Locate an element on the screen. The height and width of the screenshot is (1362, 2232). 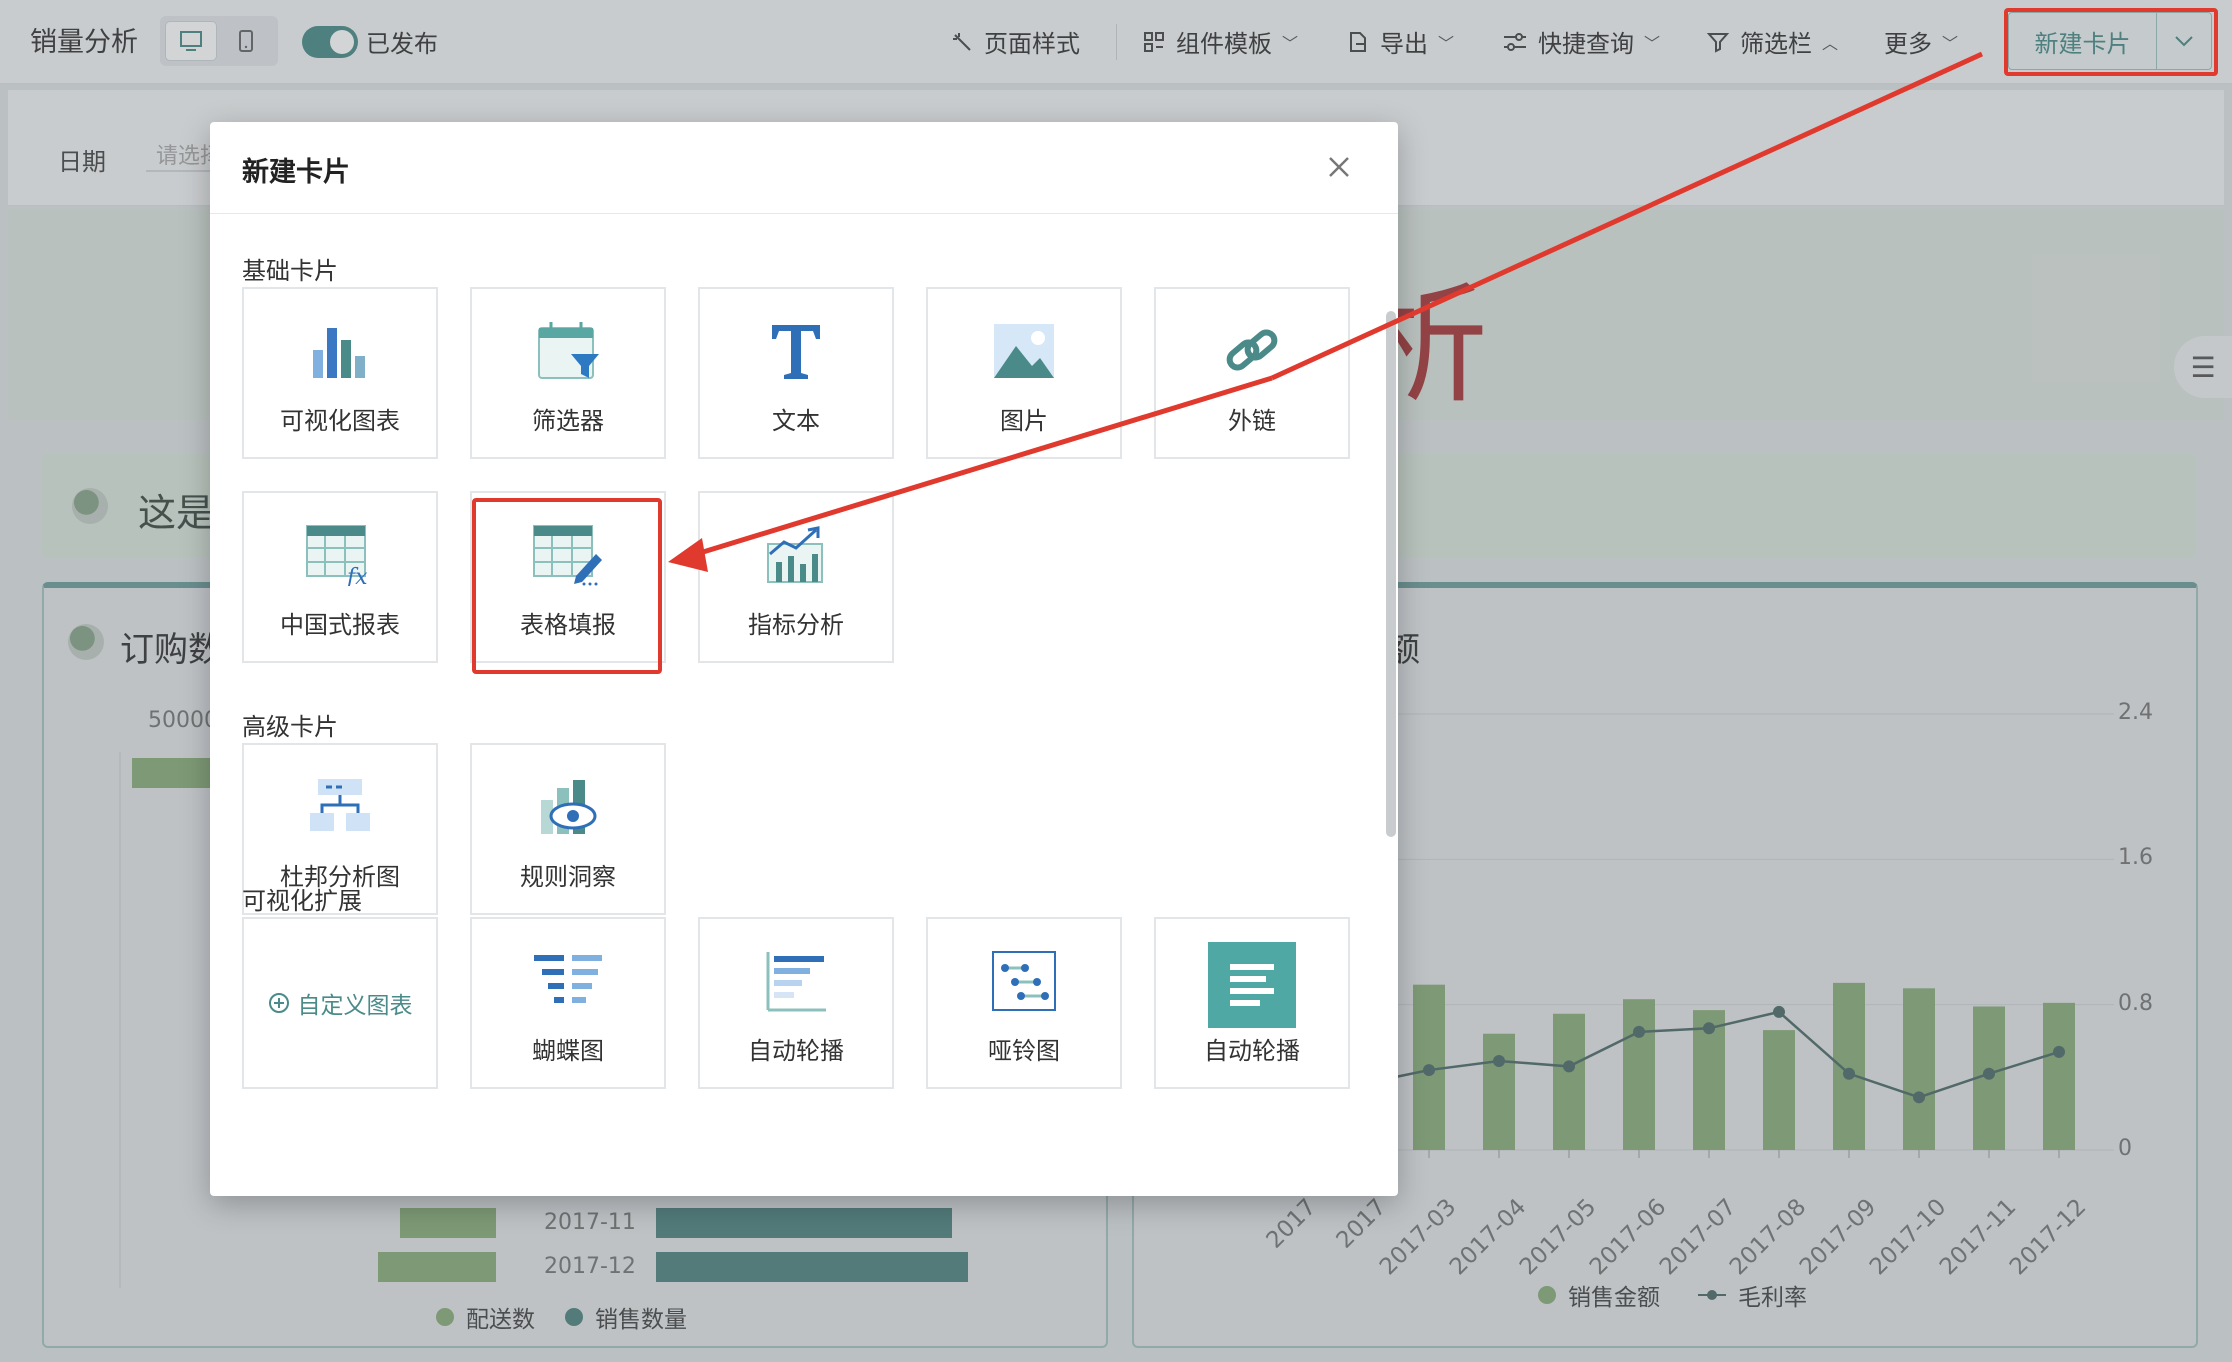
tile-label: 中国式报表 is located at coordinates (340, 625).